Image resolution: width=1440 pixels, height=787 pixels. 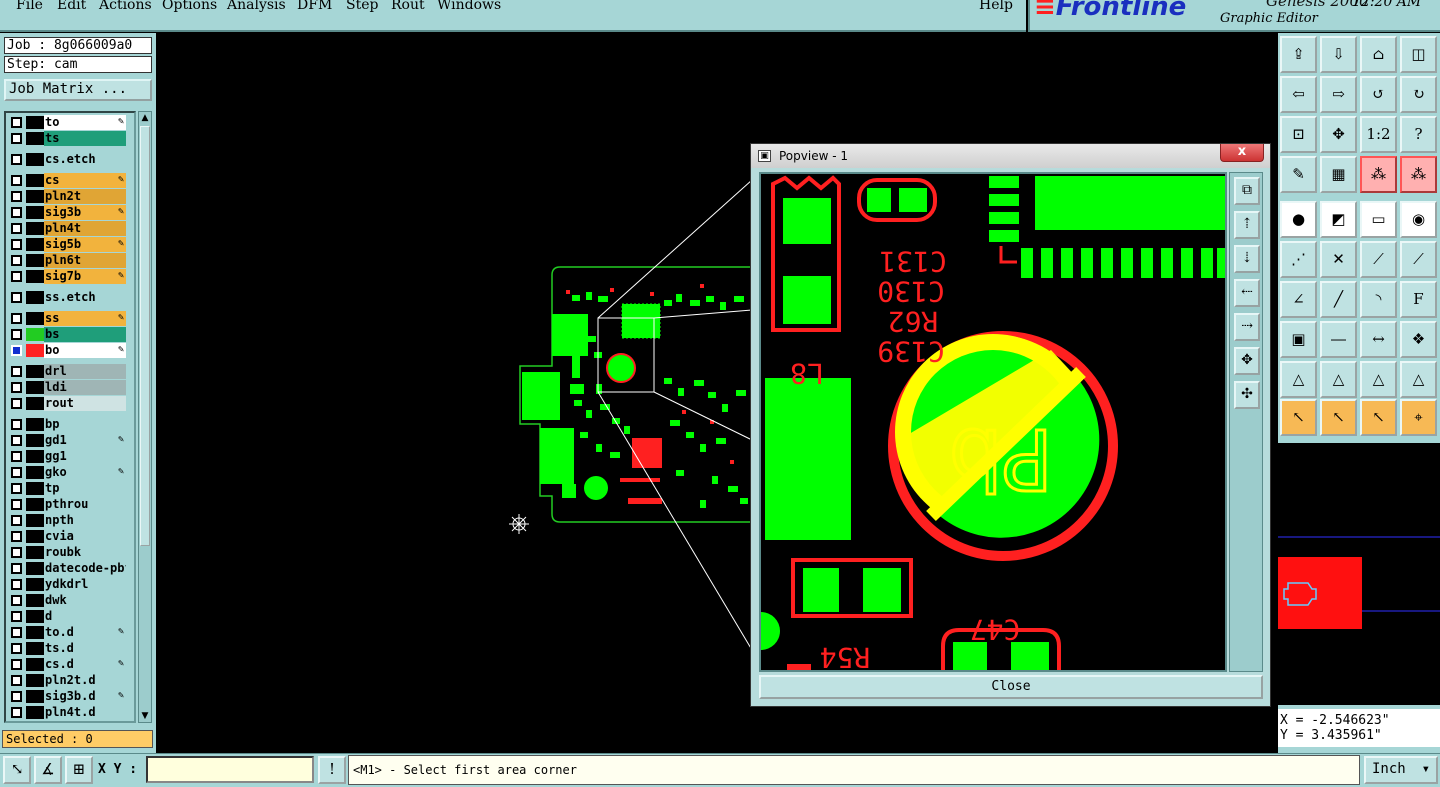 I want to click on arc-icon: ◝, so click(x=1378, y=299).